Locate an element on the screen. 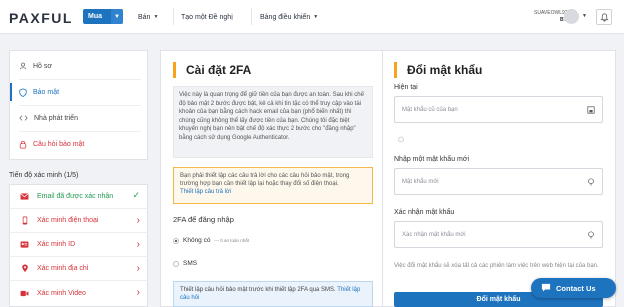 The height and width of the screenshot is (307, 624). verification-item-label: Xác minh Video is located at coordinates (61, 293).